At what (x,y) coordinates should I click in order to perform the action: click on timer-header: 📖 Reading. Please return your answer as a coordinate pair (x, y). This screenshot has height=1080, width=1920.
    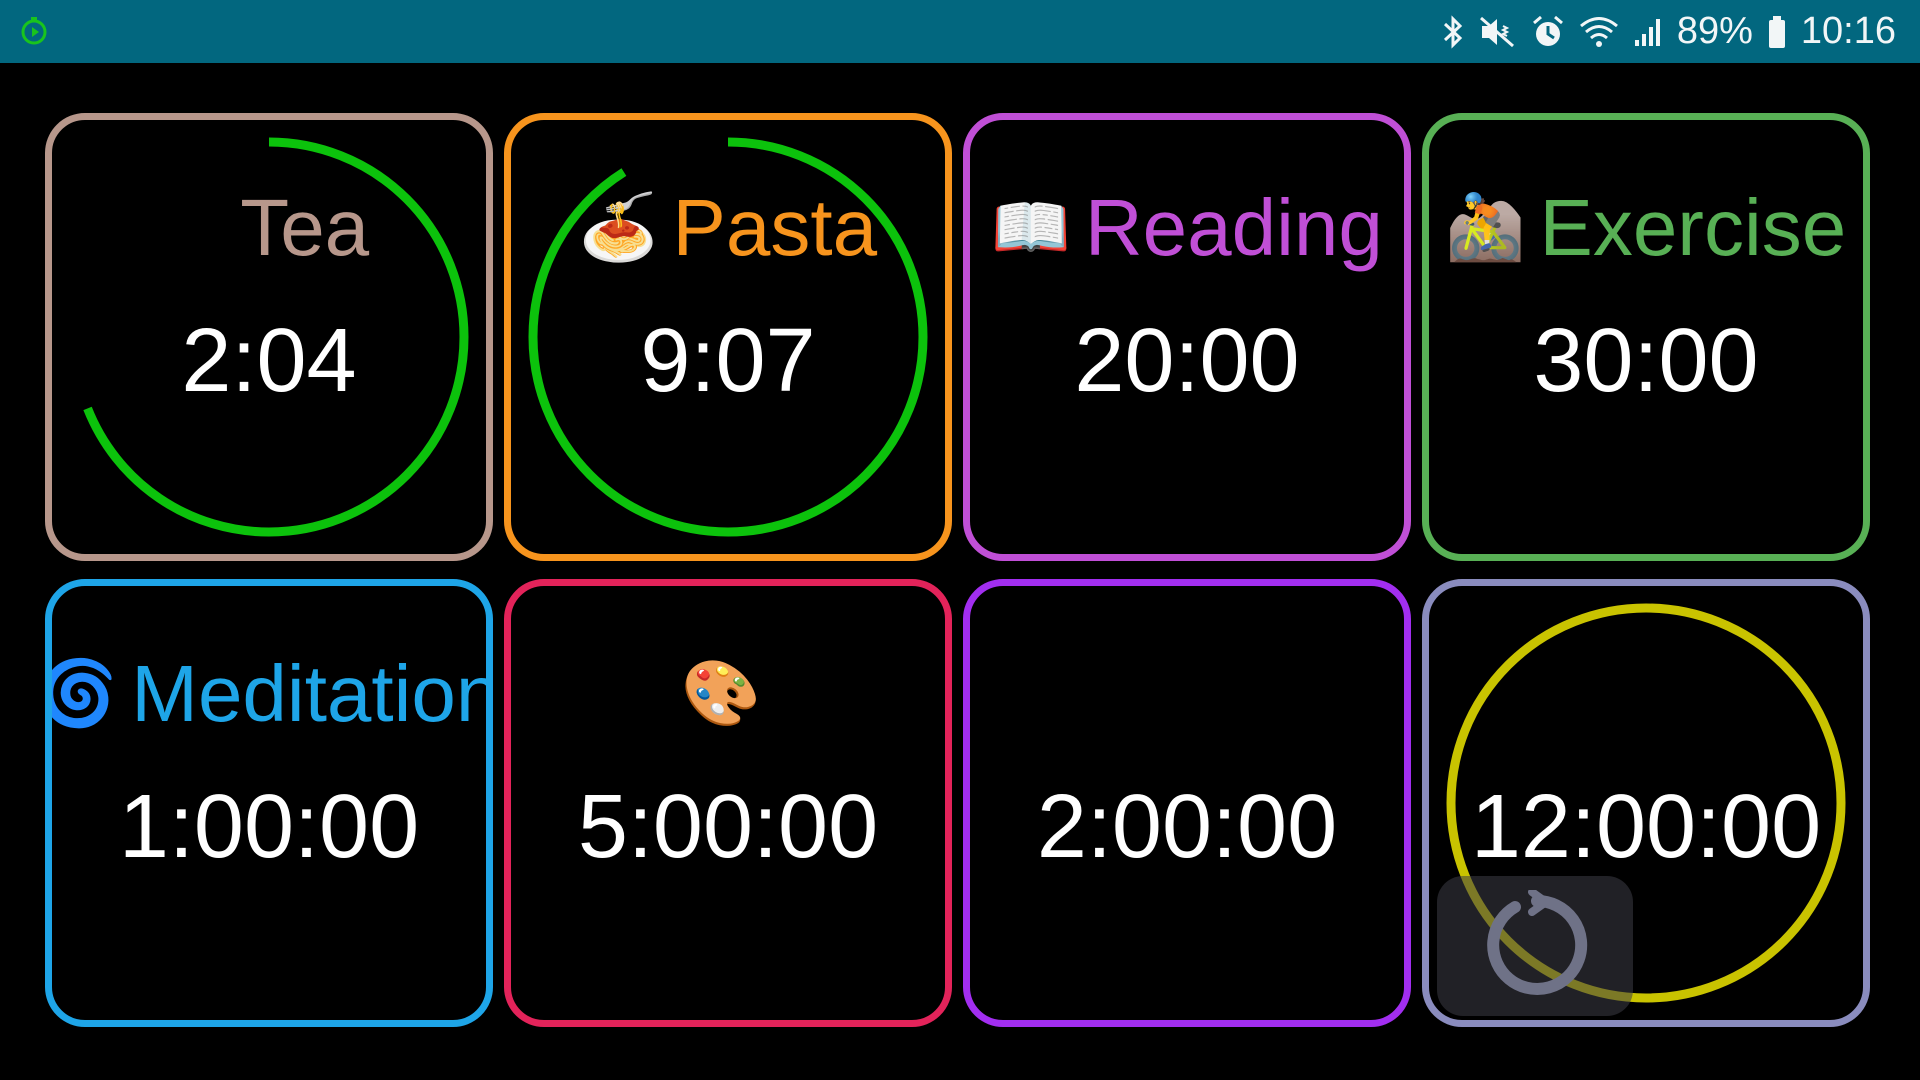
    Looking at the image, I should click on (1187, 228).